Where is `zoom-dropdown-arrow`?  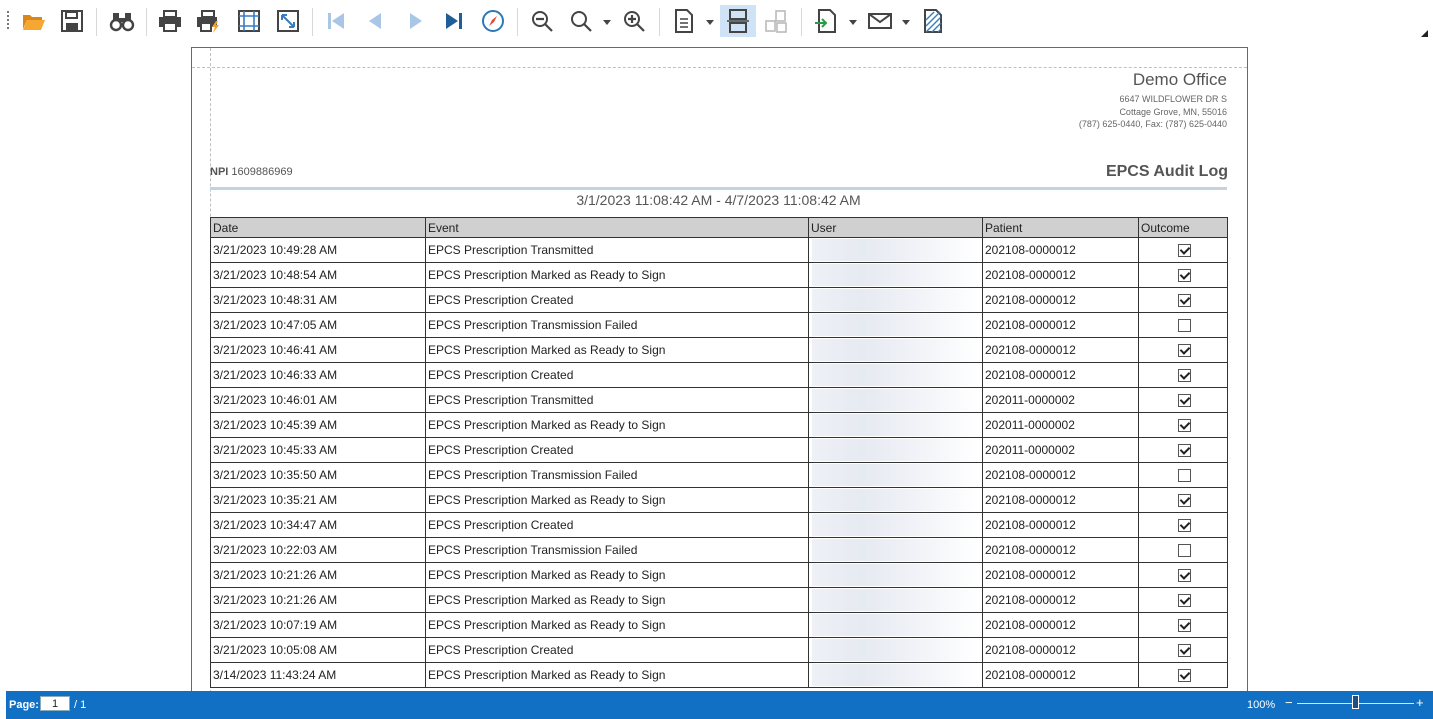 zoom-dropdown-arrow is located at coordinates (607, 22).